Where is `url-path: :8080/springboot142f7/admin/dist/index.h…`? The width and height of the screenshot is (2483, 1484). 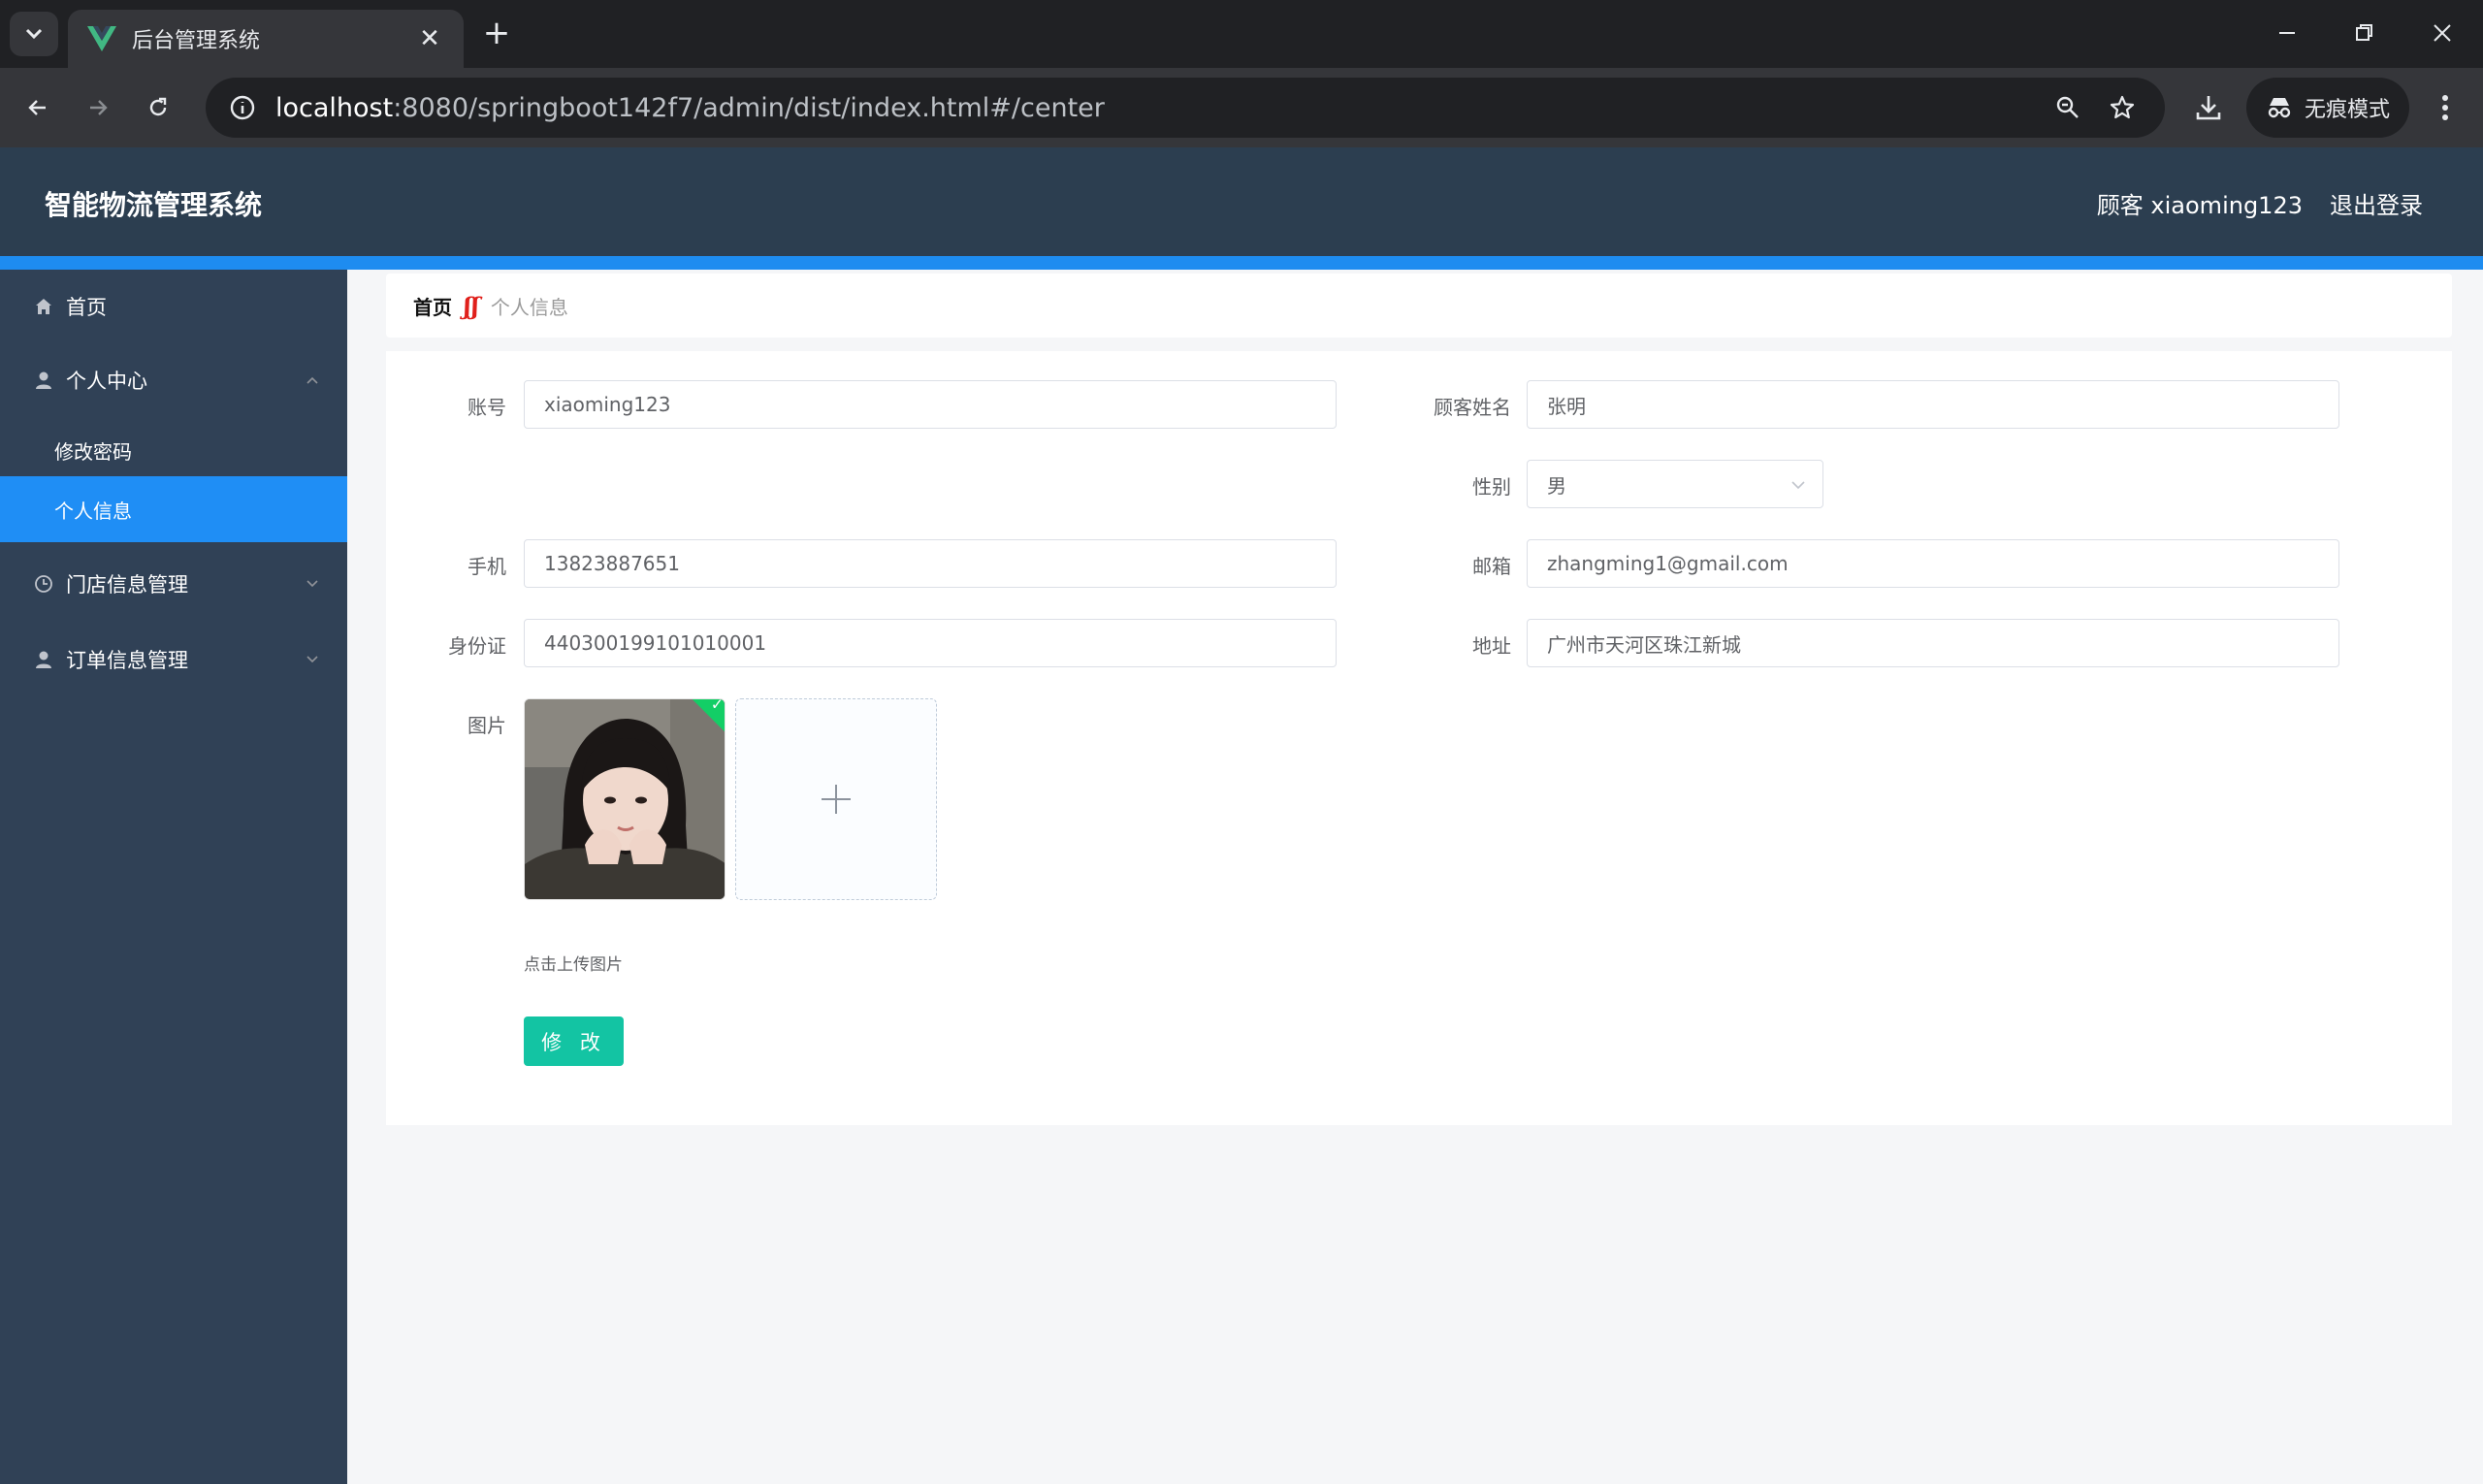
url-path: :8080/springboot142f7/admin/dist/index.h… is located at coordinates (749, 107).